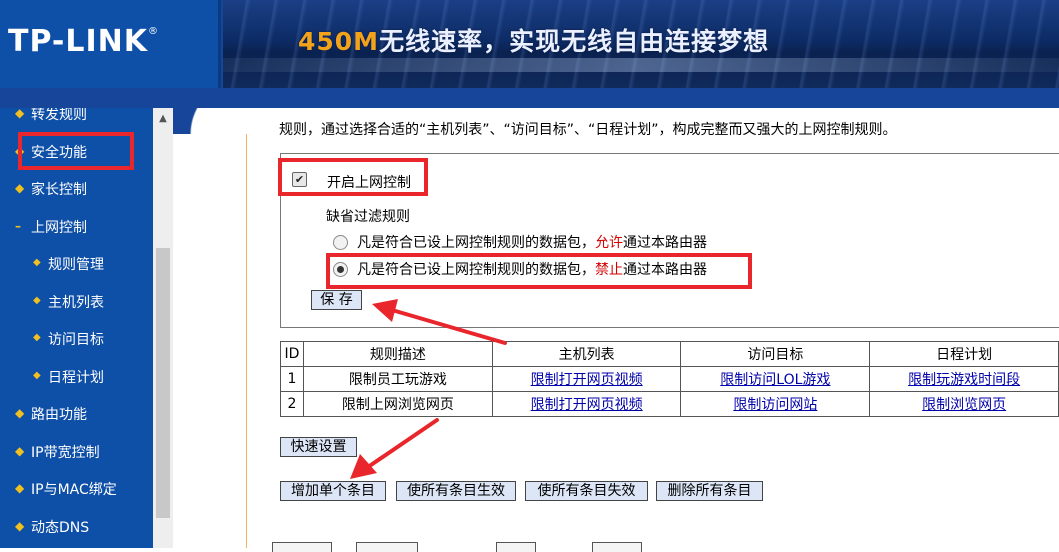  Describe the element at coordinates (299, 179) in the screenshot. I see `enable-internet-control-checkbox: ✔` at that location.